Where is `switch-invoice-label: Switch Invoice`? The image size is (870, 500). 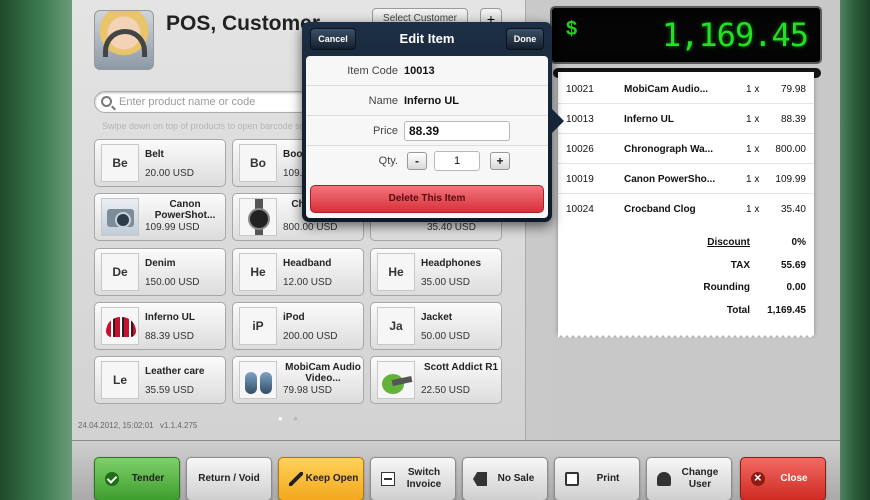
switch-invoice-label: Switch Invoice is located at coordinates (424, 478).